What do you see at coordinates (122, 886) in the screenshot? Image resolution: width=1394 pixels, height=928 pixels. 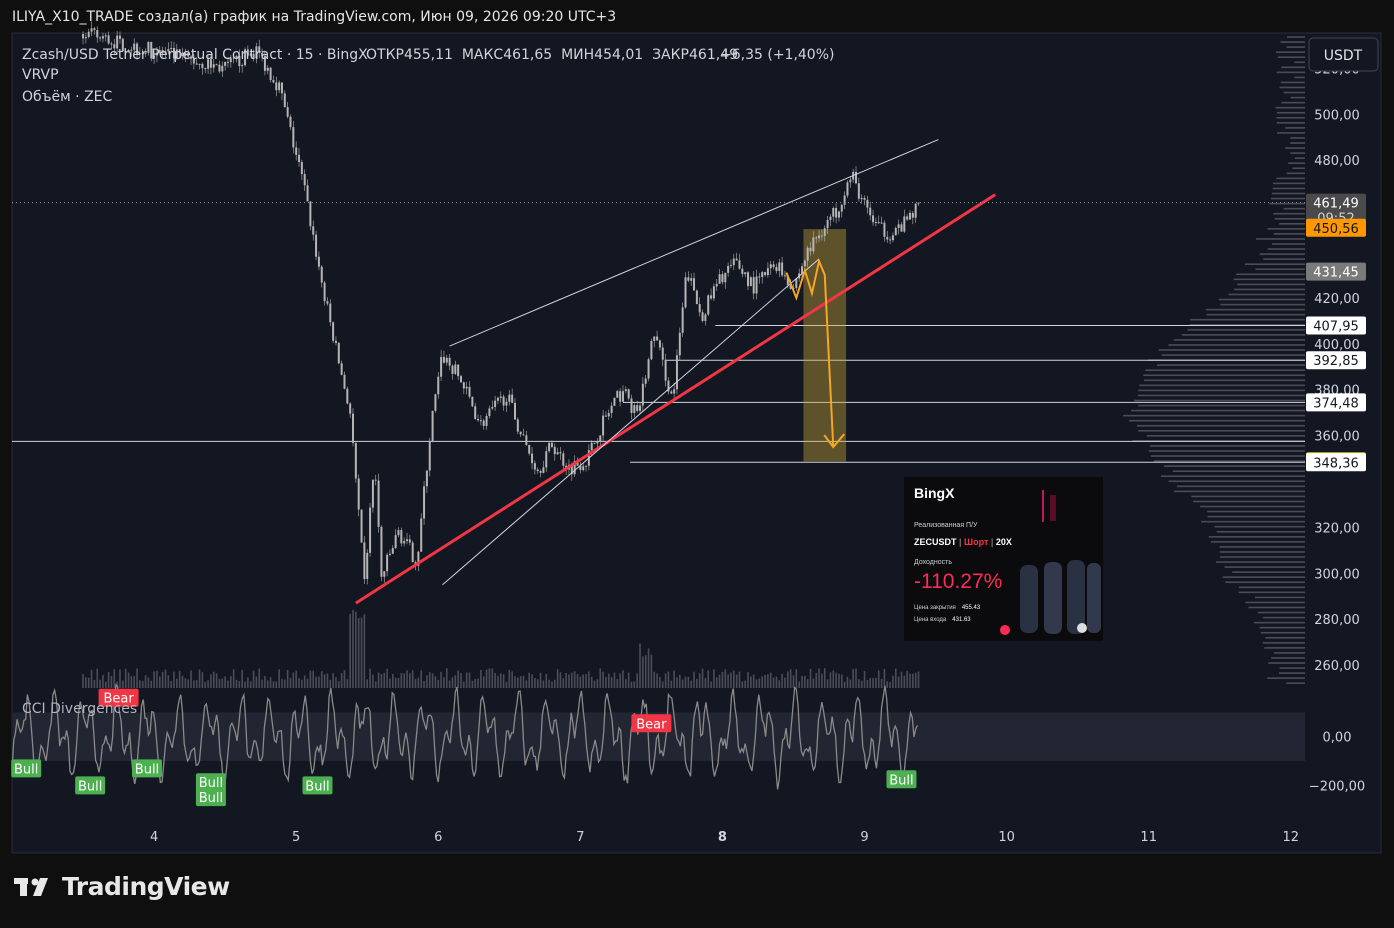 I see `footer-brand: TradingView` at bounding box center [122, 886].